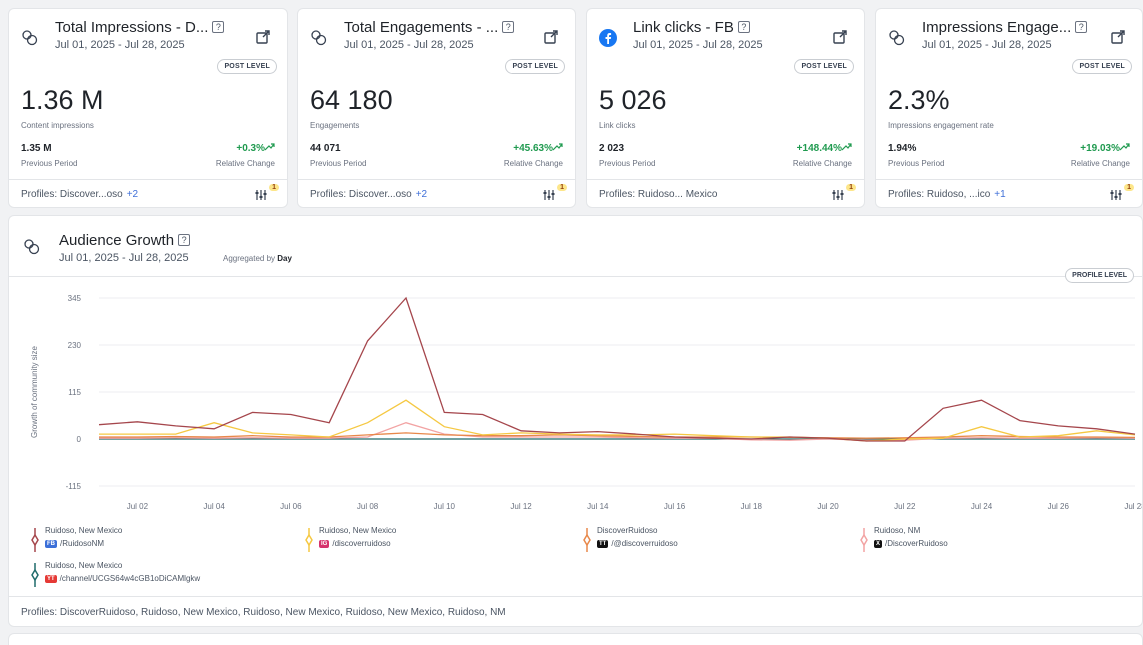  What do you see at coordinates (752, 506) in the screenshot?
I see `x-tick-label: Jul 18` at bounding box center [752, 506].